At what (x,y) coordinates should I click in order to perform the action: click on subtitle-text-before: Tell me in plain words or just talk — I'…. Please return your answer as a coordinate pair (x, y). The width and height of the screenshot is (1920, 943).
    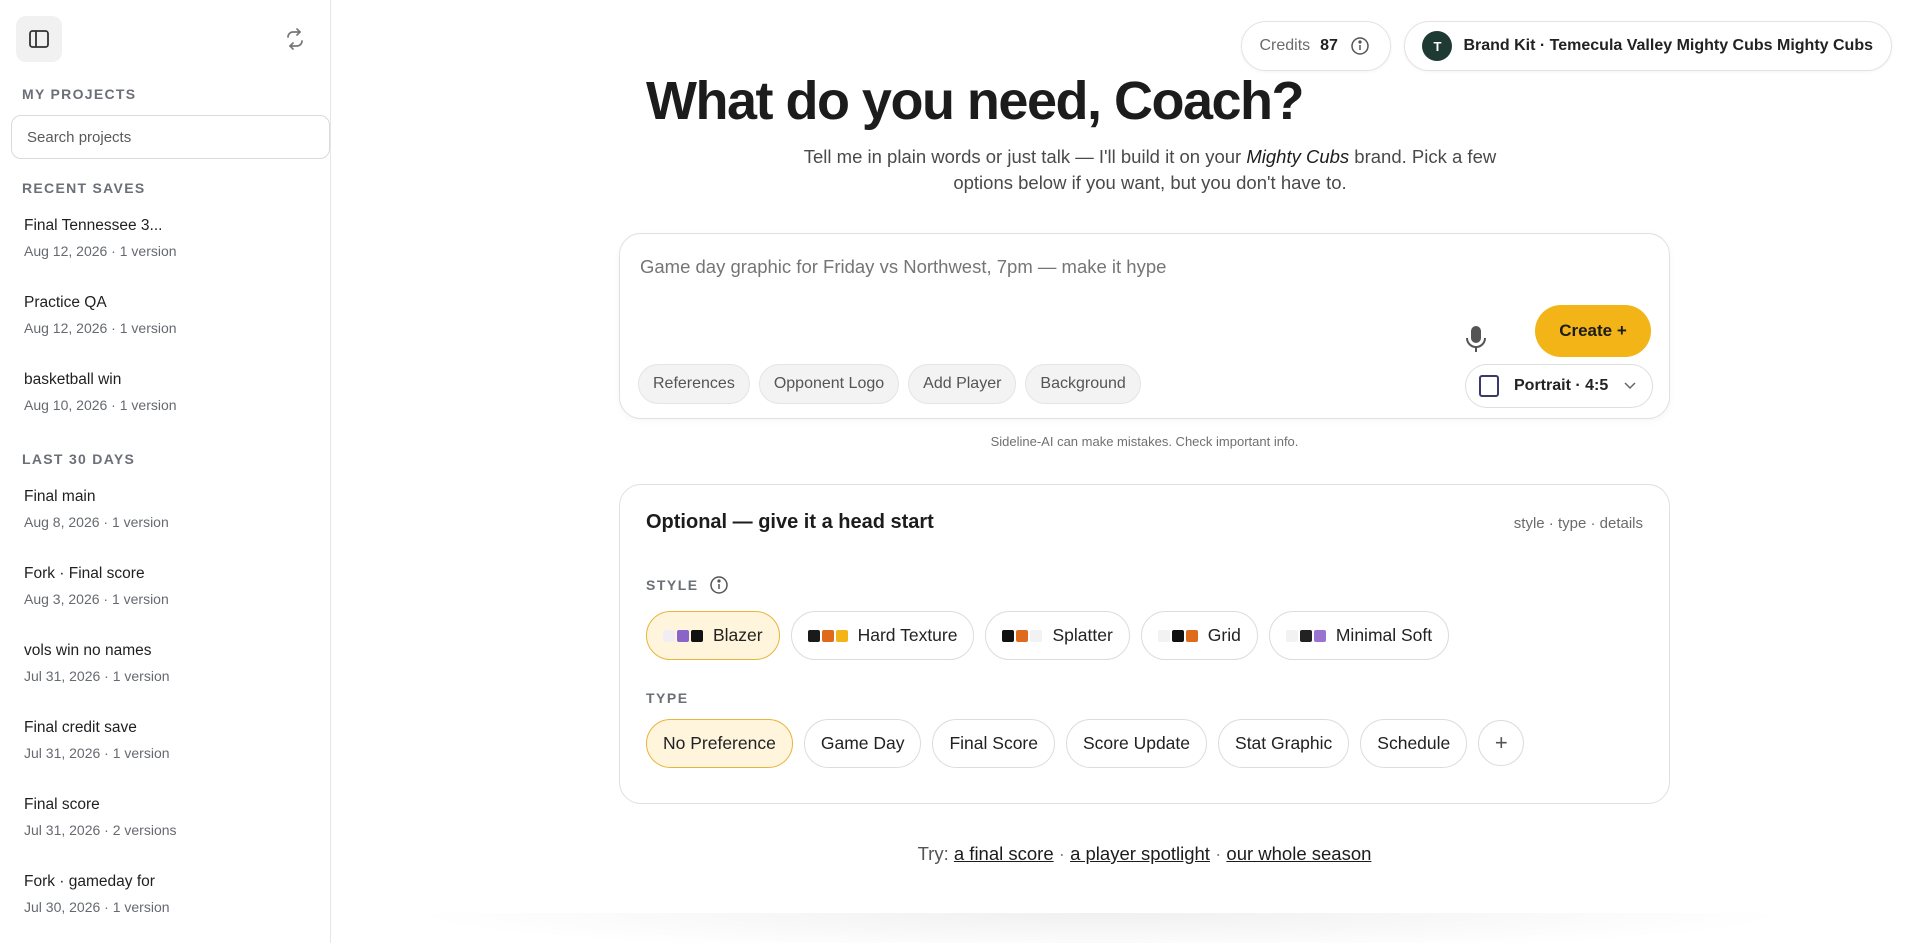
    Looking at the image, I should click on (1025, 156).